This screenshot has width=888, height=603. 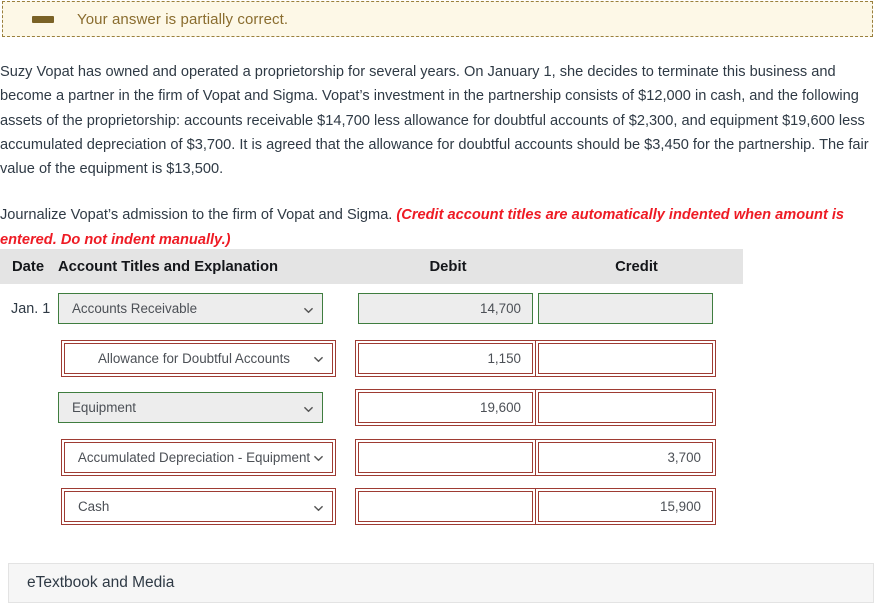 What do you see at coordinates (625, 507) in the screenshot?
I see `credit-input-4: 15,900` at bounding box center [625, 507].